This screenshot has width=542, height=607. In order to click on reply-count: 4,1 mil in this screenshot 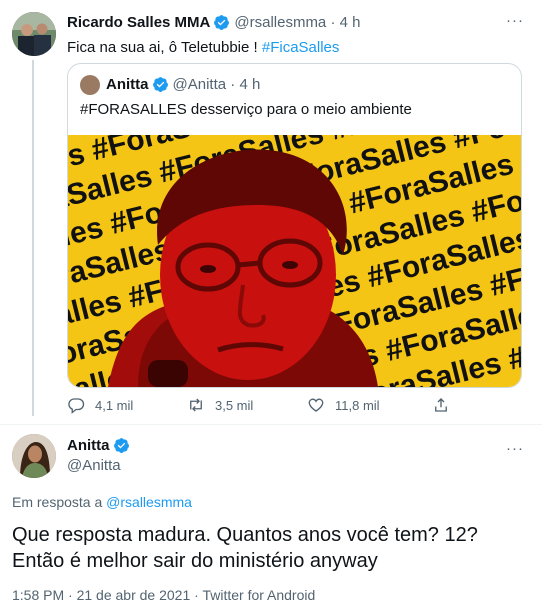, I will do `click(114, 405)`.